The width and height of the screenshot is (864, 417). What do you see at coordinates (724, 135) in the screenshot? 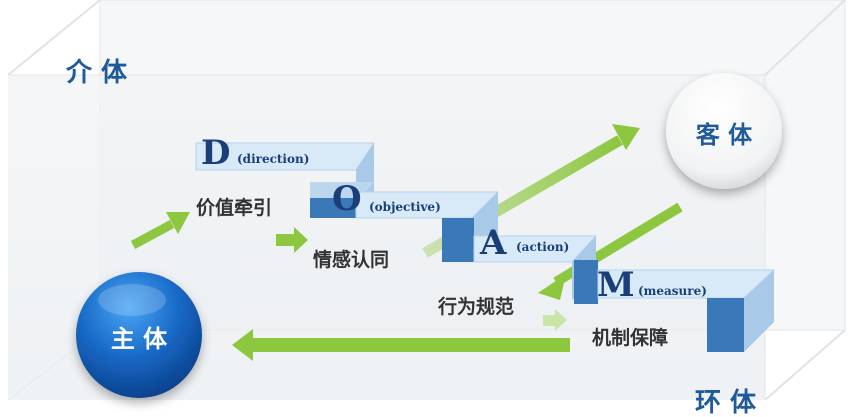
I see `object-label: 客 体` at bounding box center [724, 135].